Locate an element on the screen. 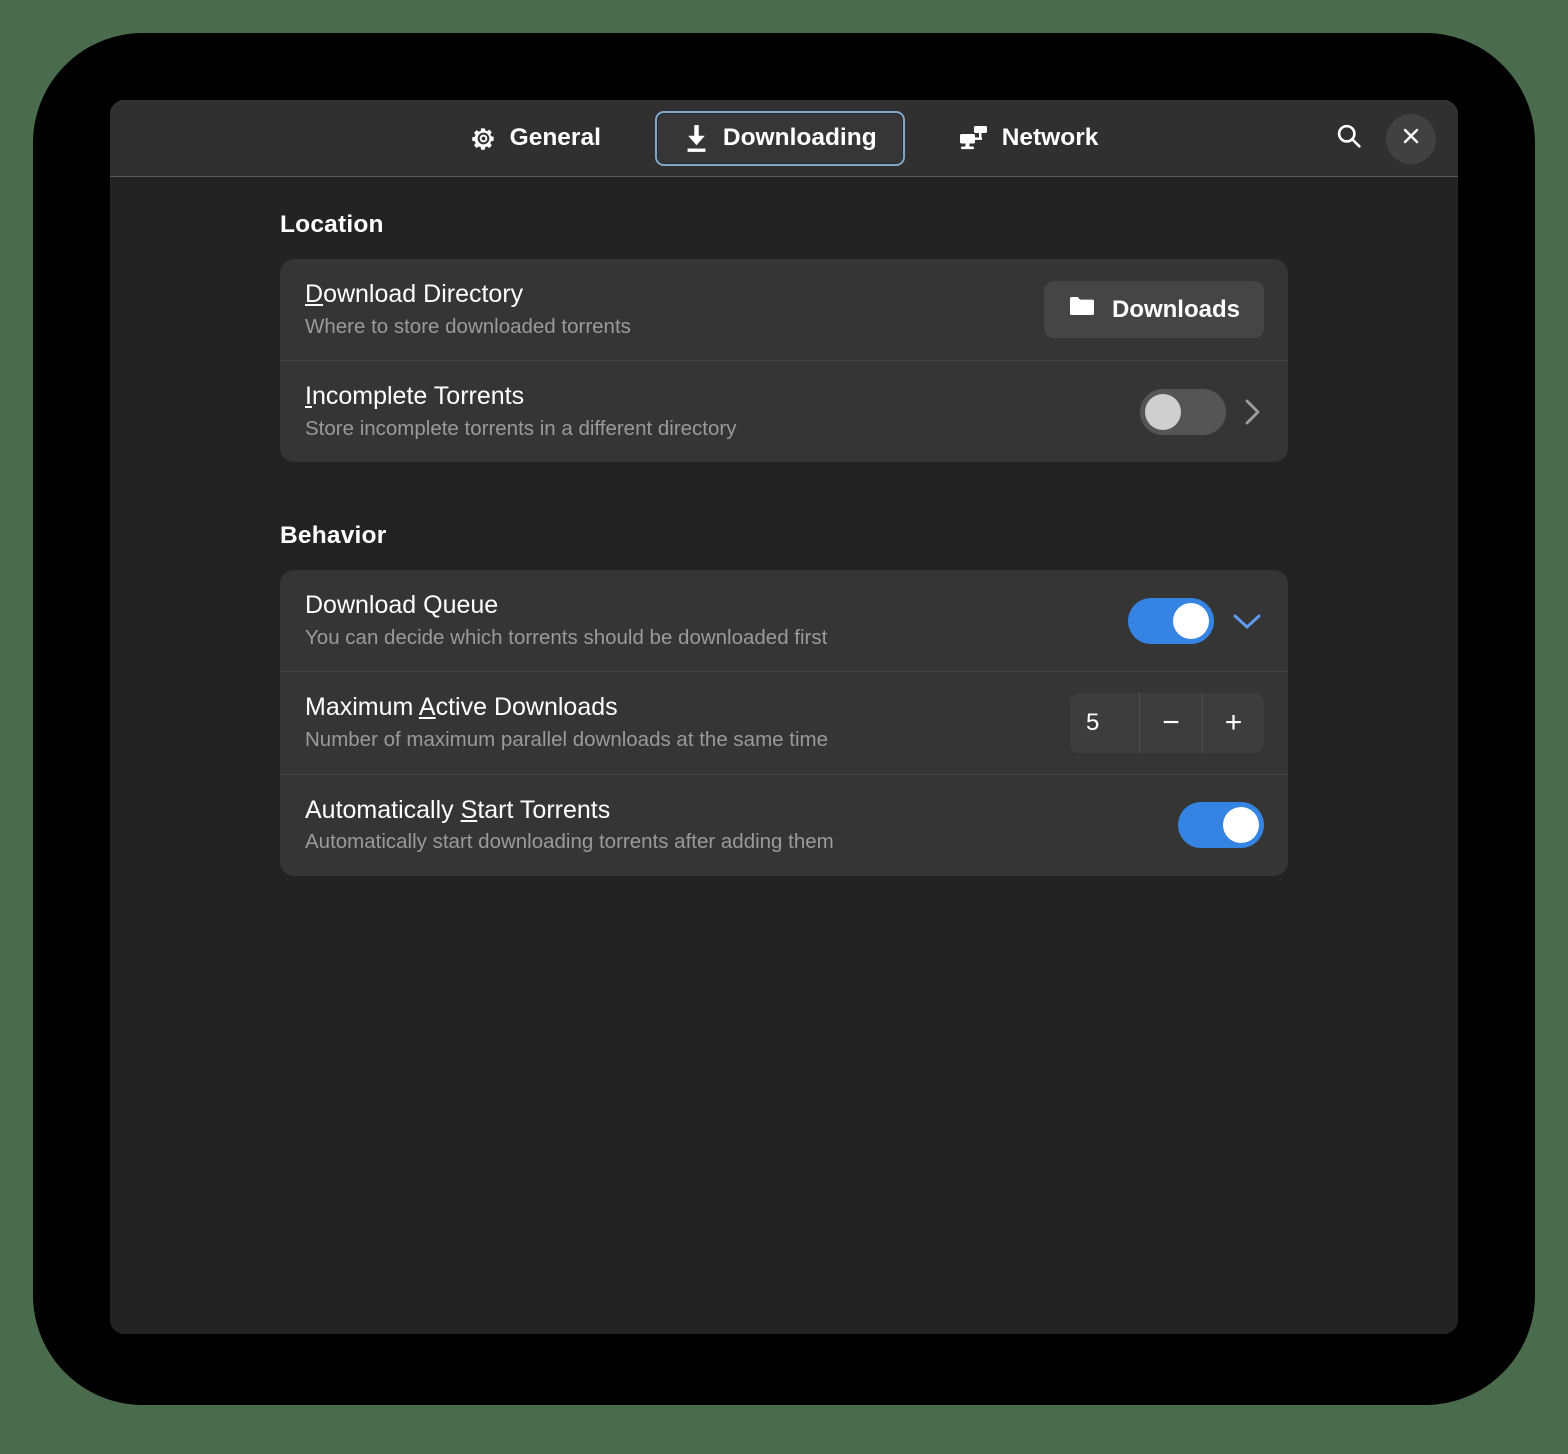 The height and width of the screenshot is (1454, 1568). increment-button: + is located at coordinates (1233, 722).